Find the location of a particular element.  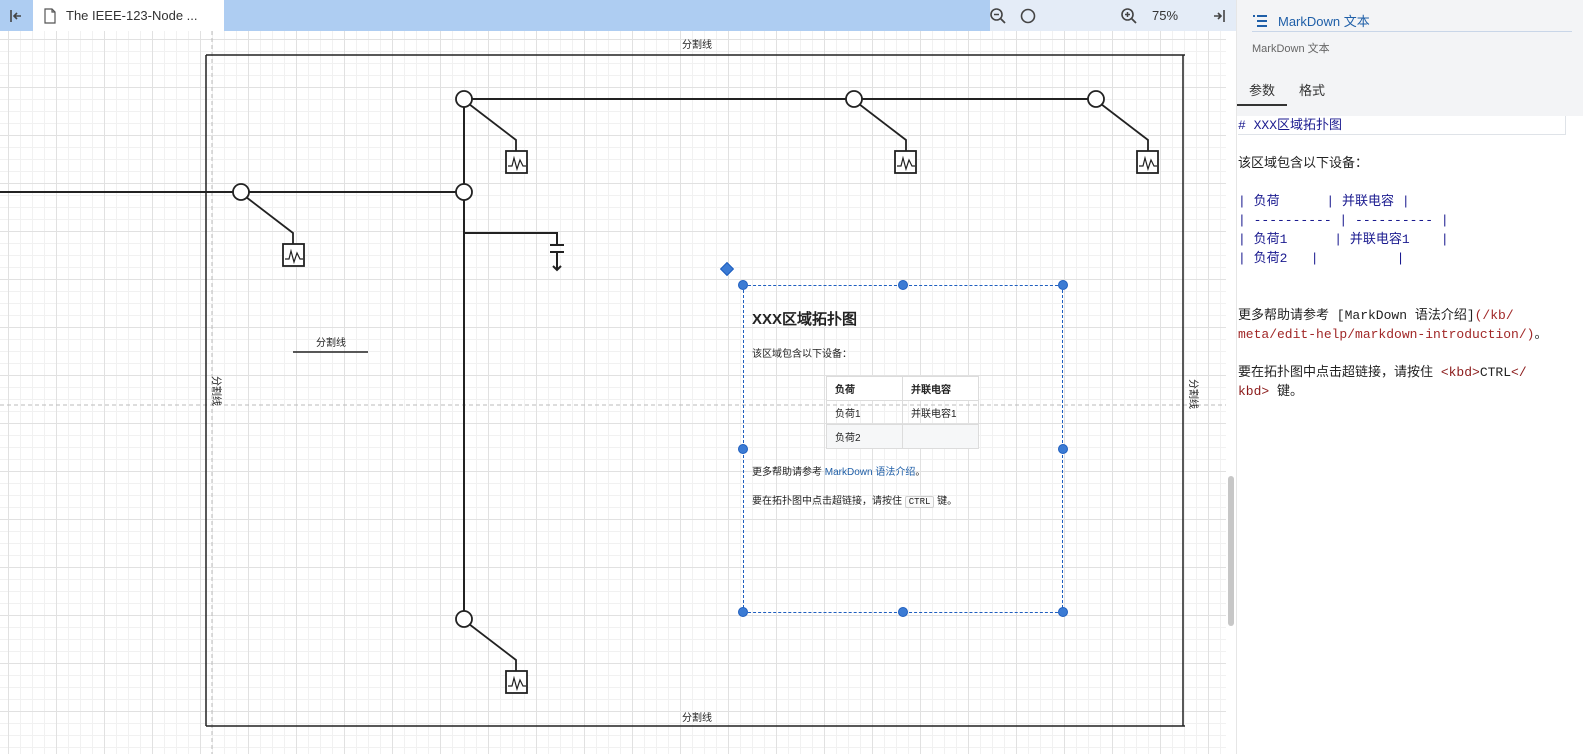

zoom-controls: 75% is located at coordinates (1113, 15).